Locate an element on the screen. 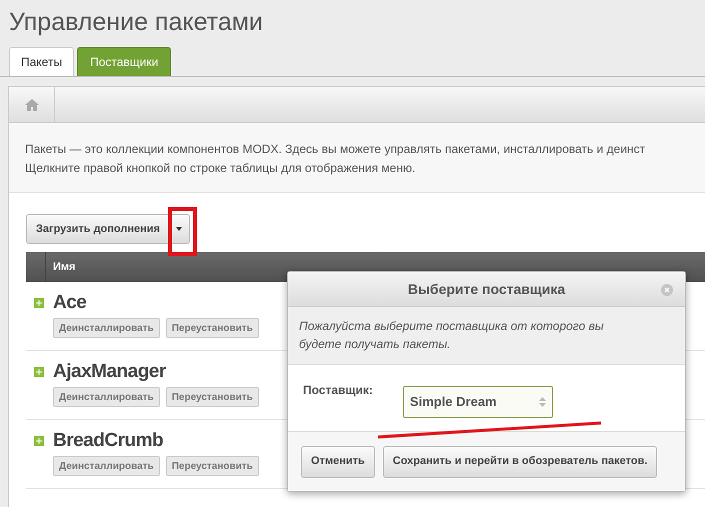 This screenshot has width=705, height=507. package-name: BreadCrumb is located at coordinates (108, 441).